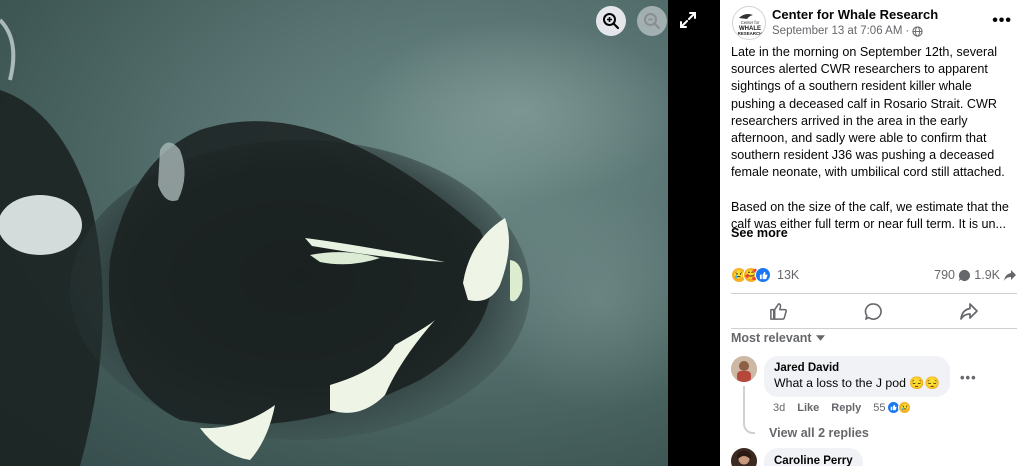 The width and height of the screenshot is (1024, 466). I want to click on comment-reply-button: Reply, so click(846, 408).